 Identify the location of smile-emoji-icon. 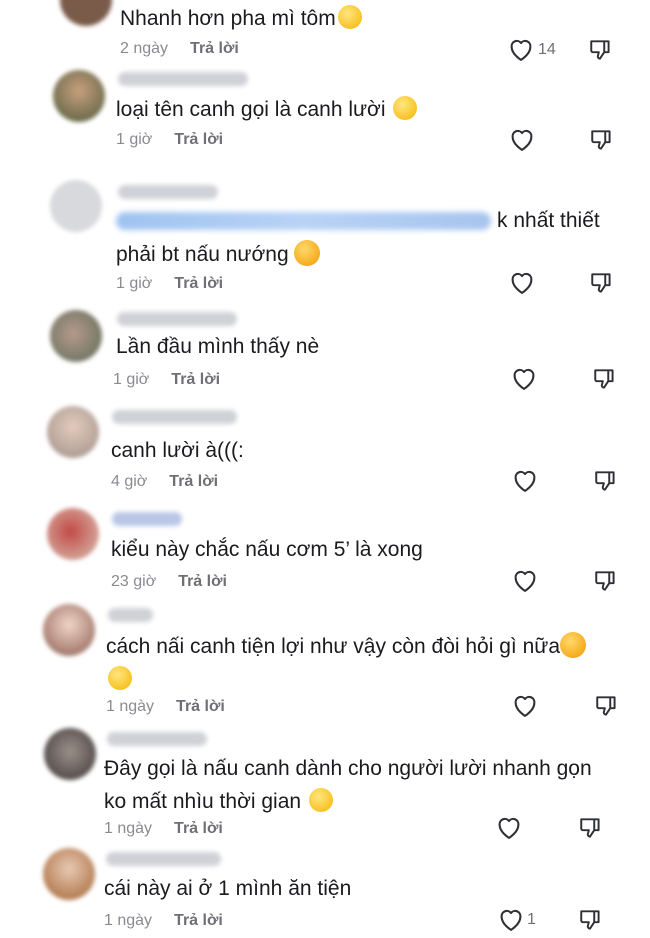
(307, 253).